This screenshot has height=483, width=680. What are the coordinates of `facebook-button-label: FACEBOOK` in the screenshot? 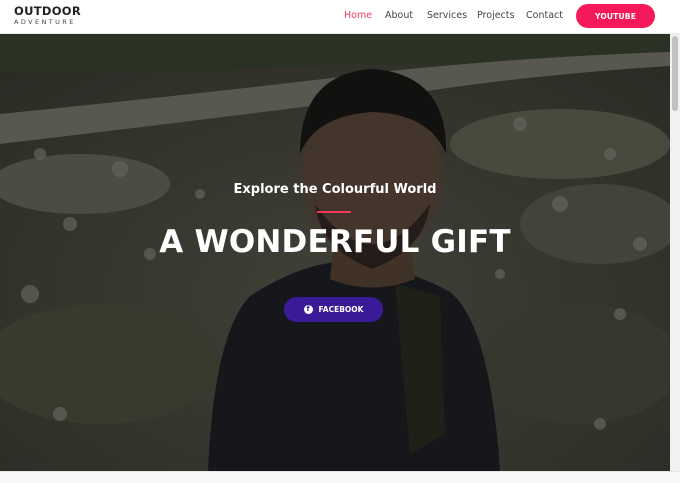 It's located at (341, 309).